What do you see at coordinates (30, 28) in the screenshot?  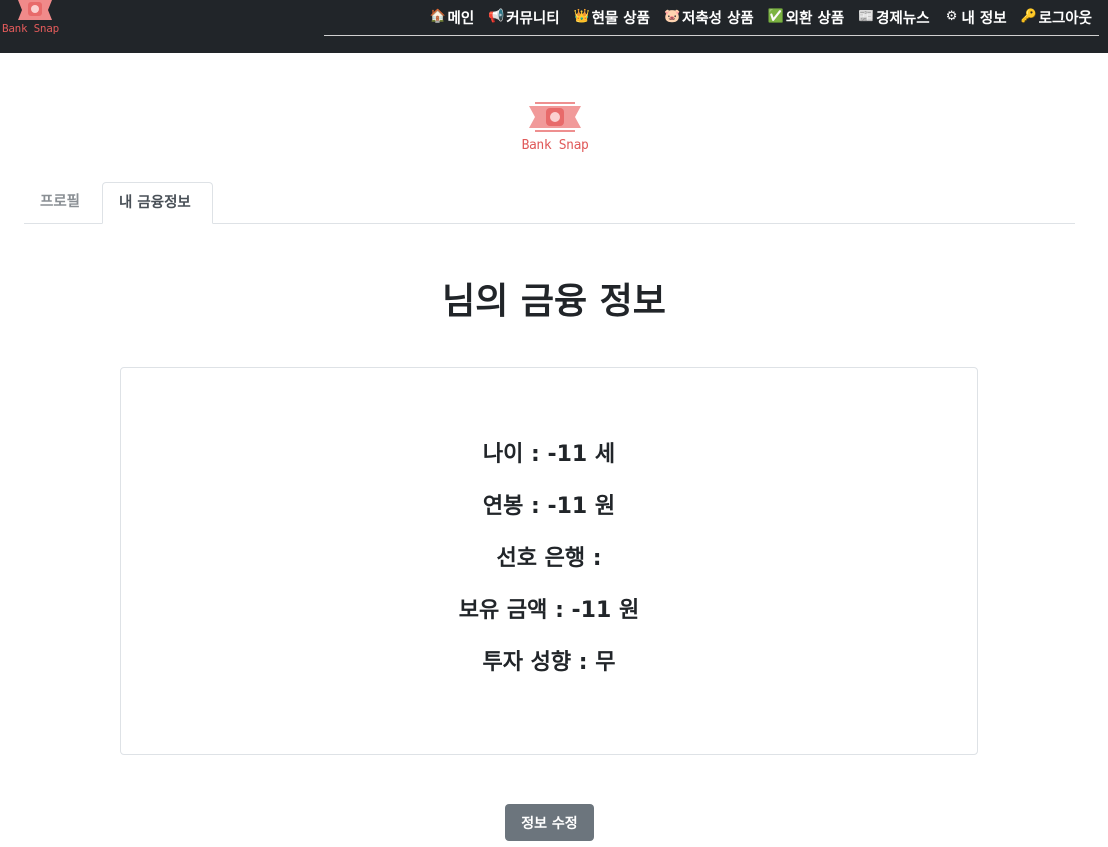 I see `brand-logo-text: Bank Snap` at bounding box center [30, 28].